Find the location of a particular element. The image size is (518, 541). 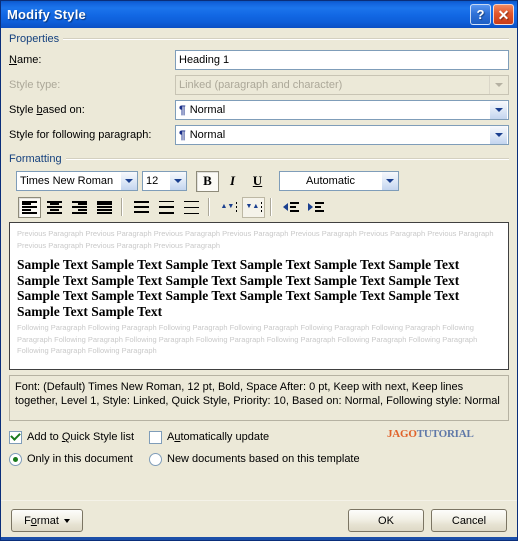

style-based-on-row: Style based on: ¶ Normal is located at coordinates (259, 110).